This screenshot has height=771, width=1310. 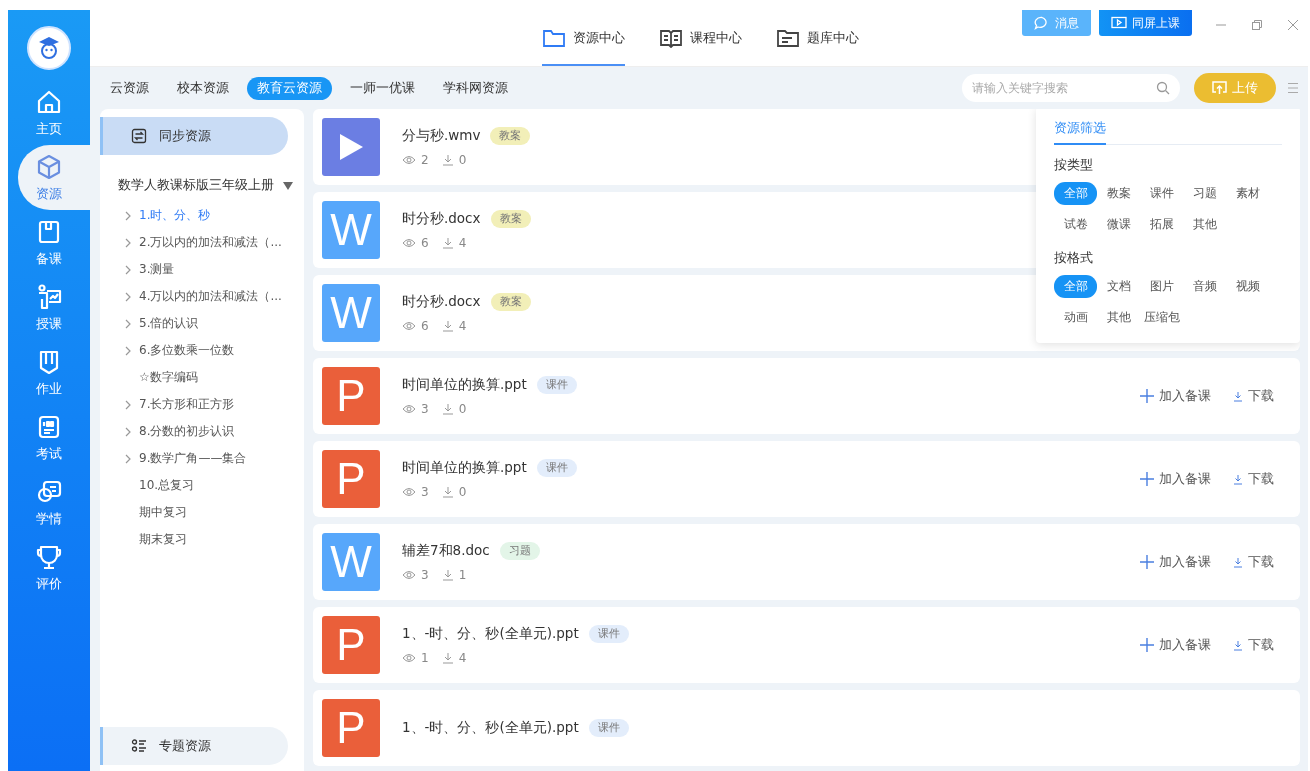 I want to click on tree-item: 5.倍的认识, so click(x=202, y=323).